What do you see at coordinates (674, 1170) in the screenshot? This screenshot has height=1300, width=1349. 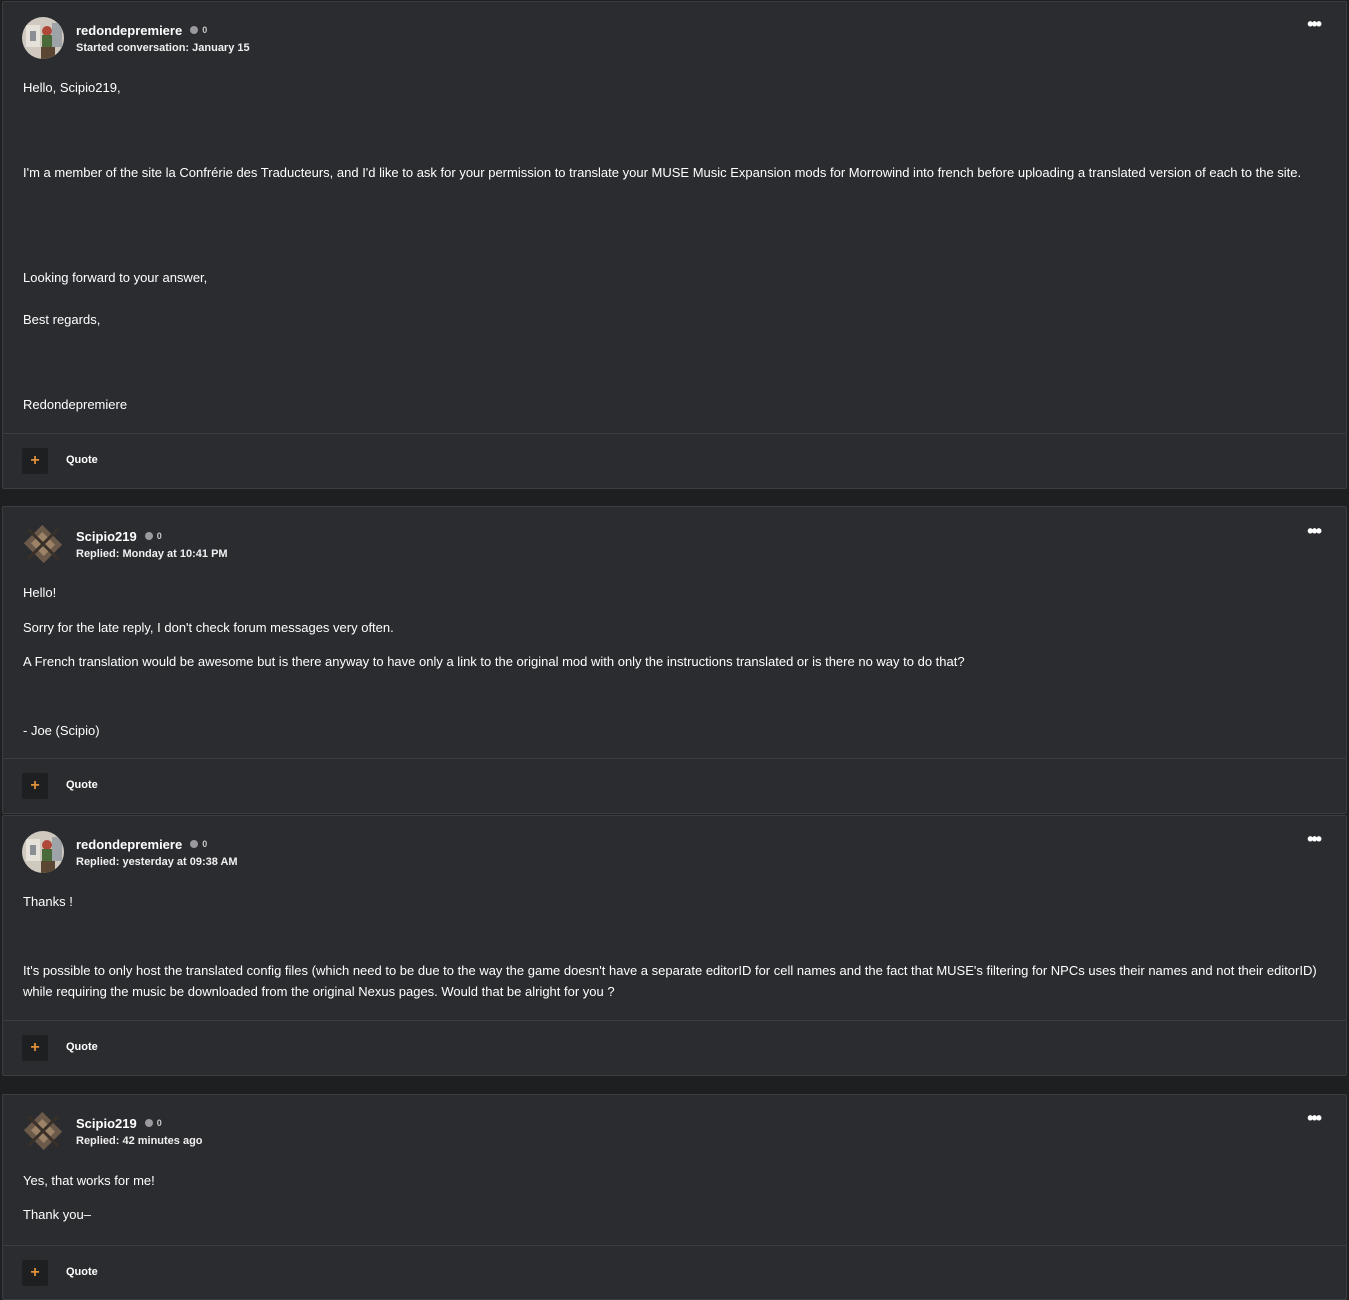 I see `post-body: Yes, that works for me! Thank you–` at bounding box center [674, 1170].